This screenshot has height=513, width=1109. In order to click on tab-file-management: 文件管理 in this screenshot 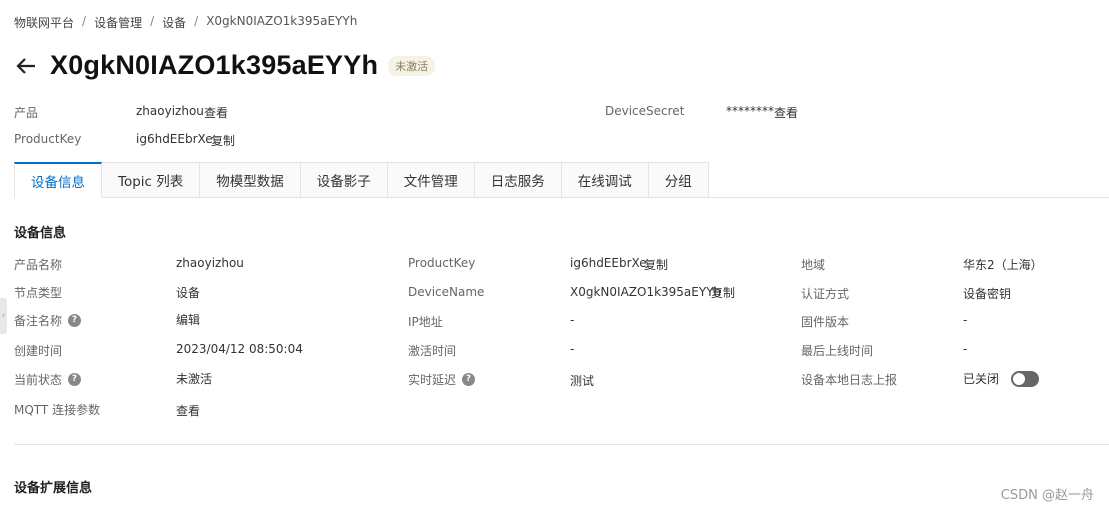, I will do `click(431, 180)`.